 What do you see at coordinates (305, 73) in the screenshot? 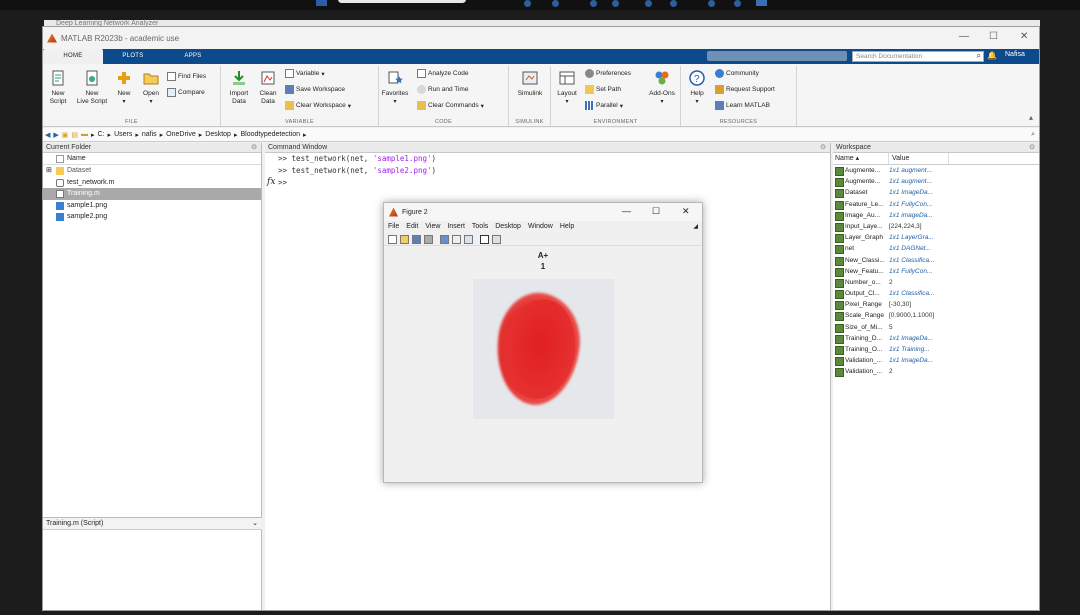
I see `variable-button: Variable ▾` at bounding box center [305, 73].